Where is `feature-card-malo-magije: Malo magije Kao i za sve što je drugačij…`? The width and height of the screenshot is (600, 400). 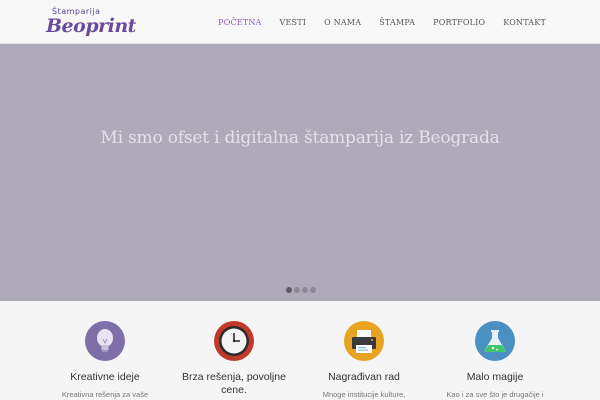
feature-card-malo-magije: Malo magije Kao i za sve što je drugačij… is located at coordinates (495, 360).